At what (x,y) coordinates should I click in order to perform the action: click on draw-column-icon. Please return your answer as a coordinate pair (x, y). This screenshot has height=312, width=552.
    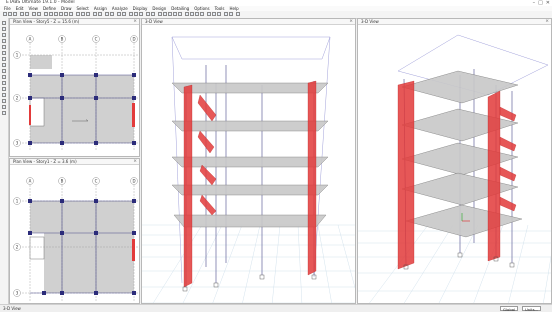
    Looking at the image, I should click on (4, 41).